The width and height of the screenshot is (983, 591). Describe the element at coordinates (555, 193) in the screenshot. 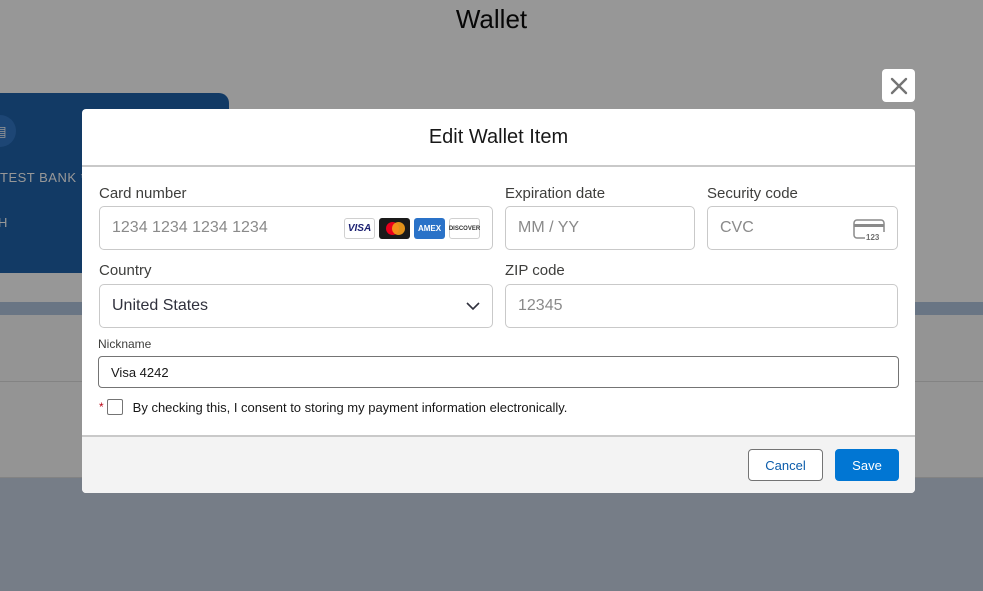

I see `expiration-label: Expiration date` at that location.